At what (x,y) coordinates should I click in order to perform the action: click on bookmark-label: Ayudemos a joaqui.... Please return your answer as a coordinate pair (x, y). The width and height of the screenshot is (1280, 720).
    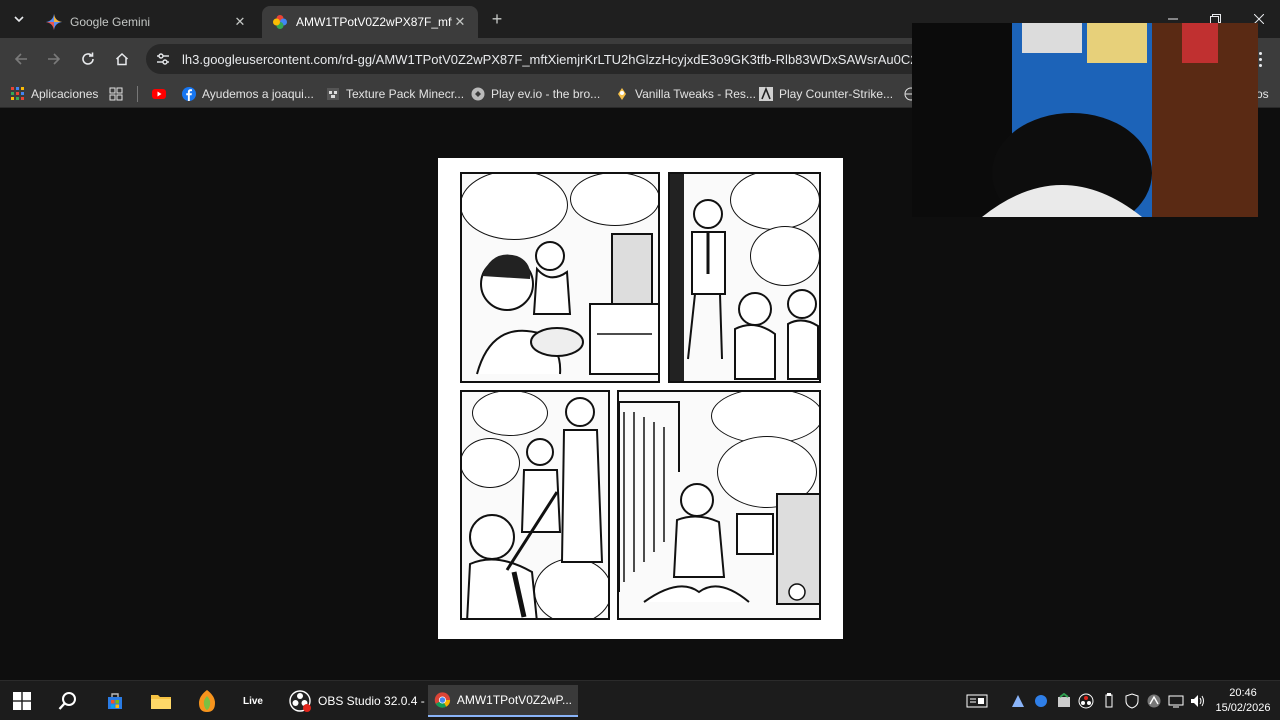
    Looking at the image, I should click on (258, 94).